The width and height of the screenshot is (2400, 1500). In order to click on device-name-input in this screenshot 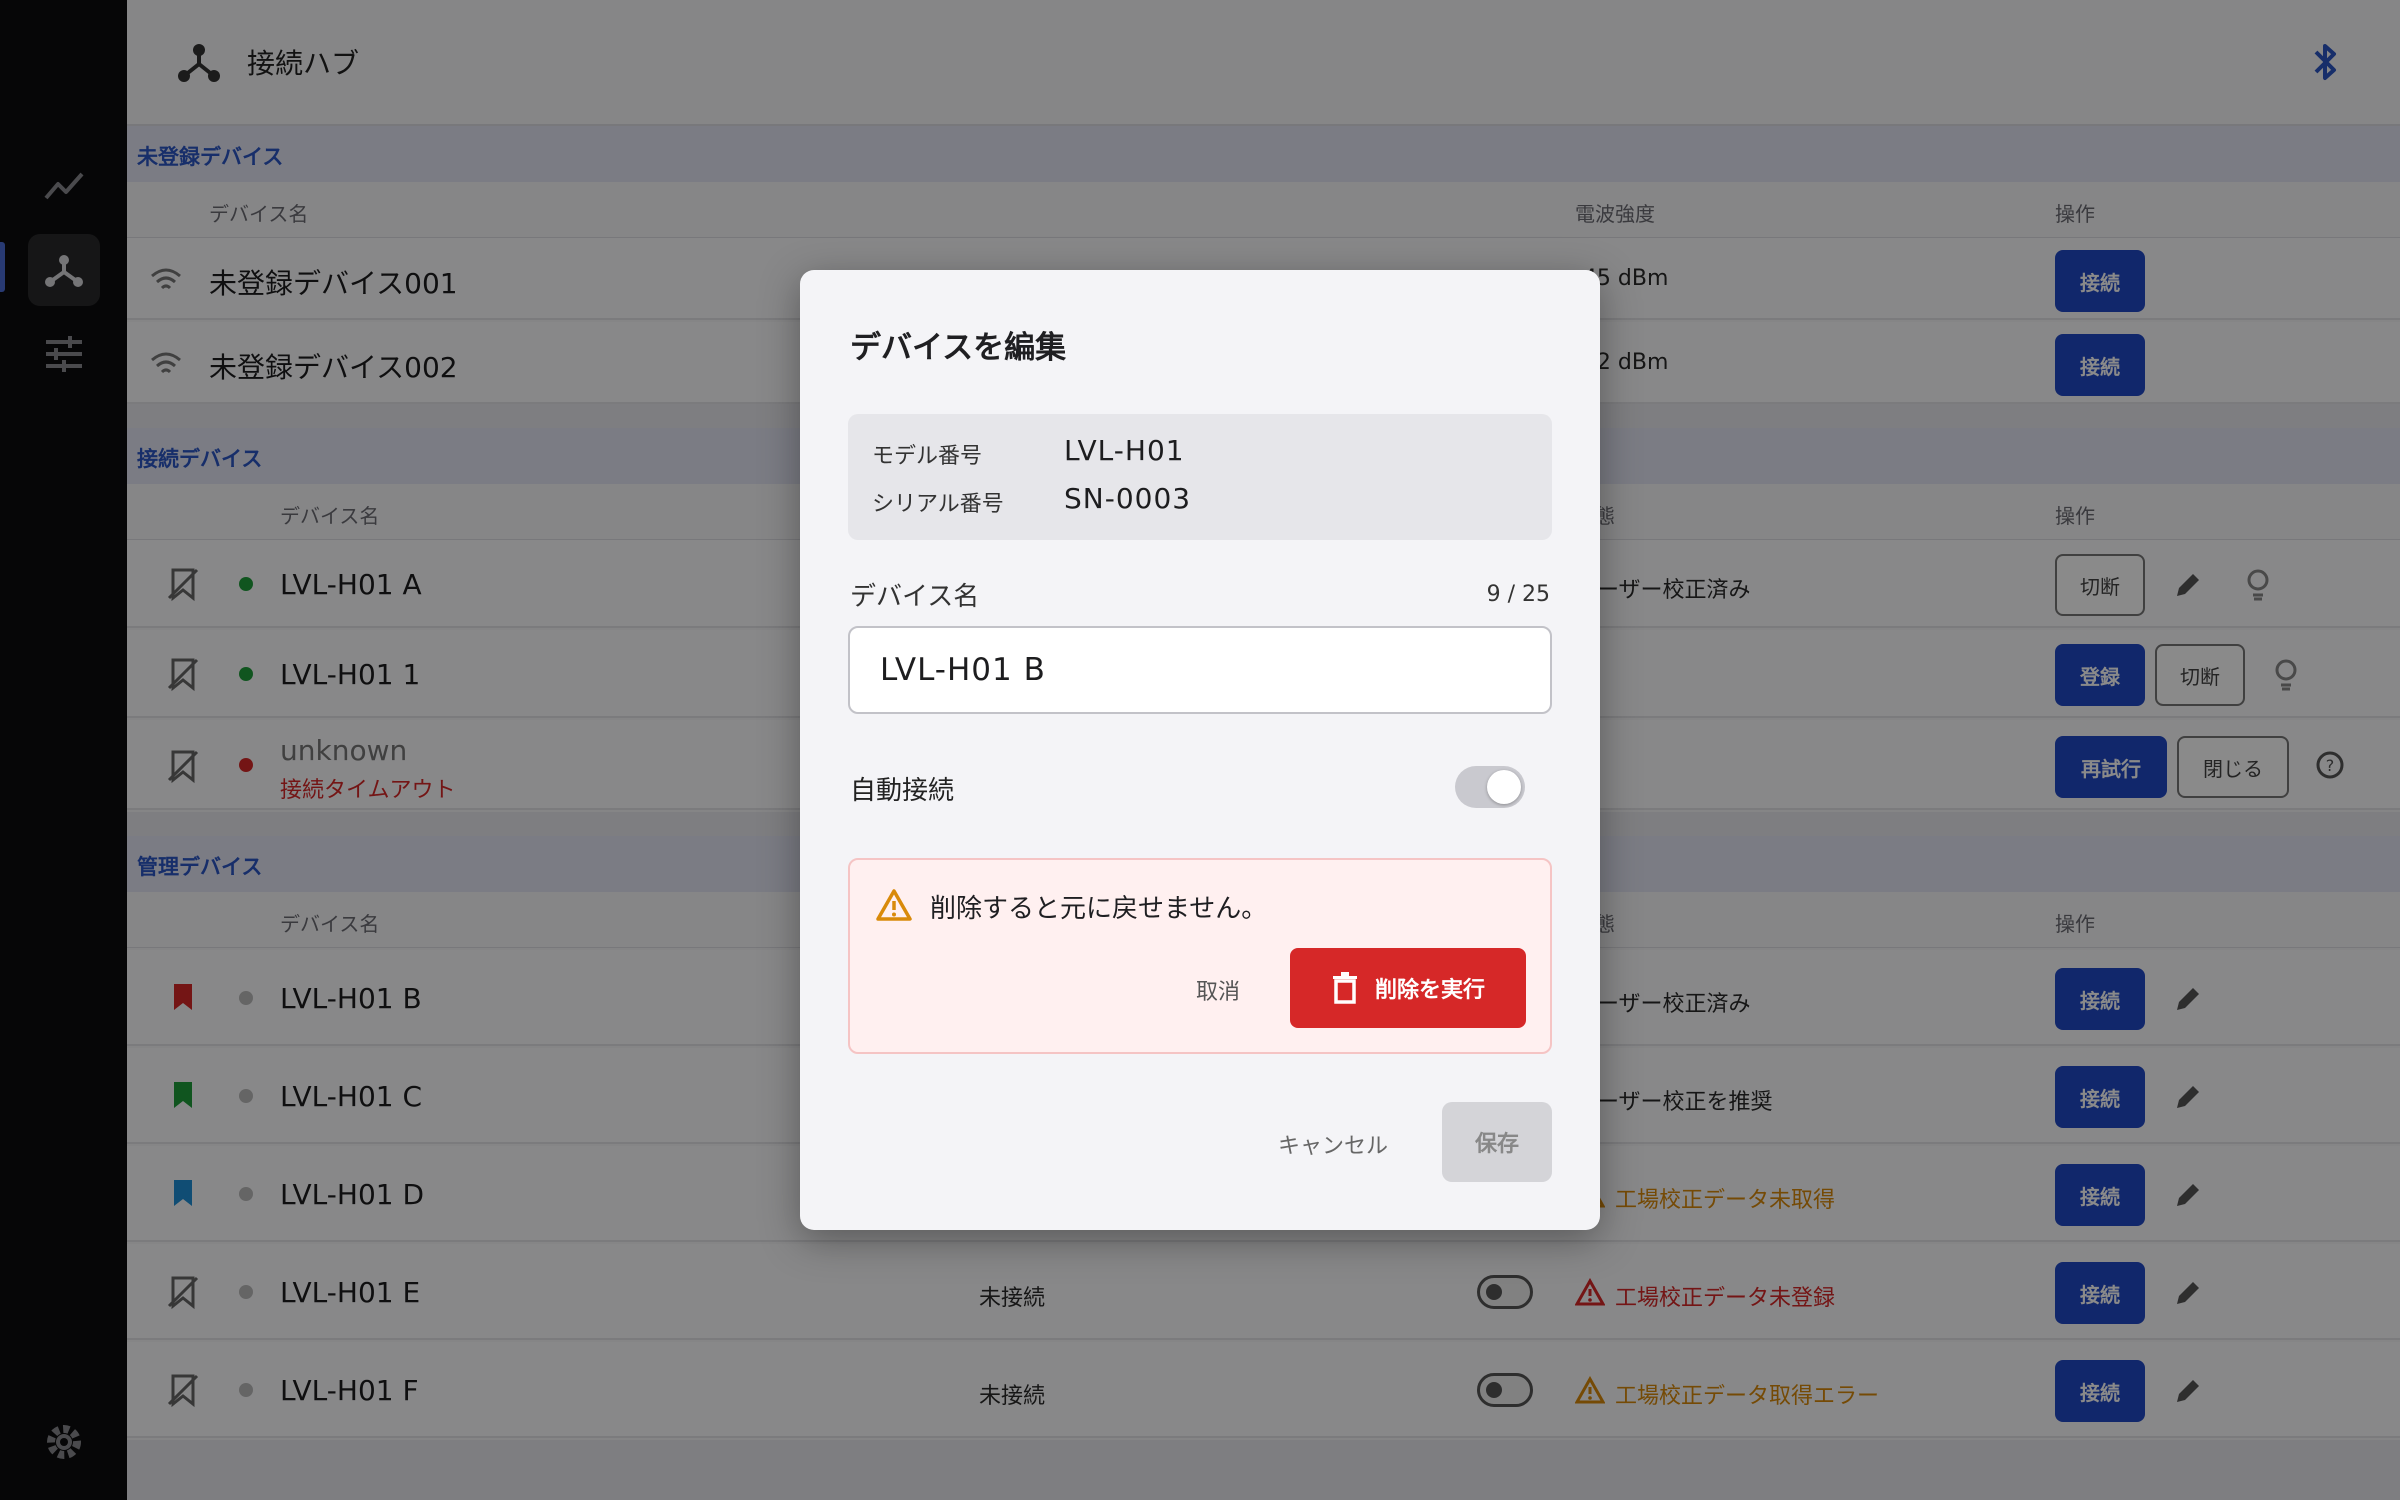, I will do `click(1200, 670)`.